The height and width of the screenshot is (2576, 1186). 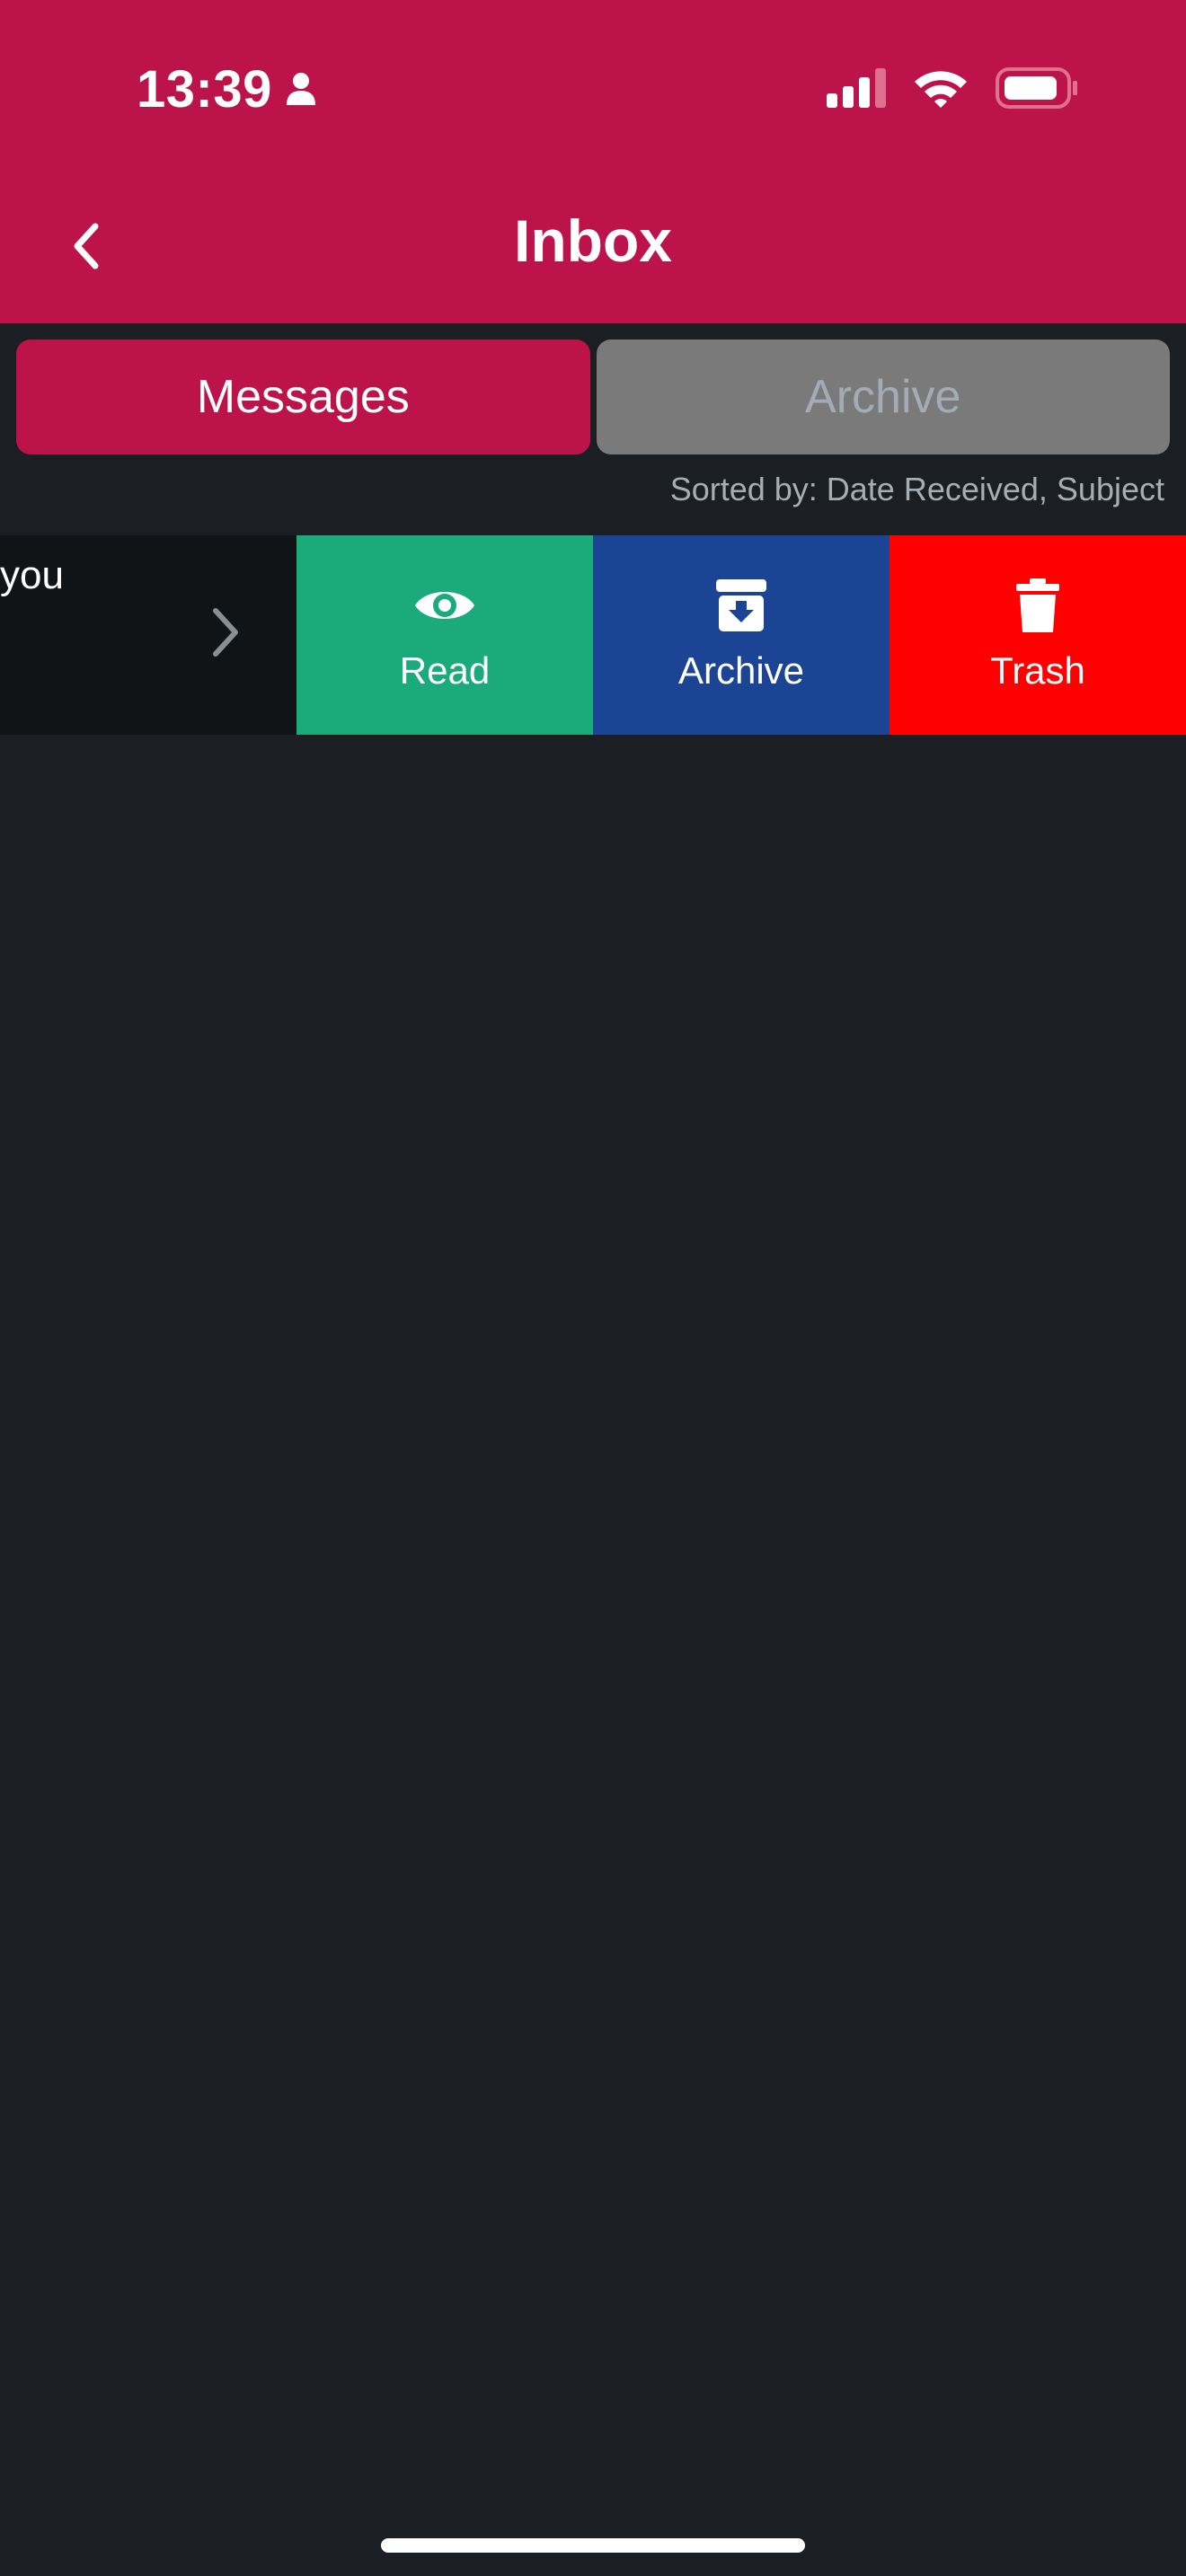 I want to click on cellular-signal-icon, so click(x=856, y=89).